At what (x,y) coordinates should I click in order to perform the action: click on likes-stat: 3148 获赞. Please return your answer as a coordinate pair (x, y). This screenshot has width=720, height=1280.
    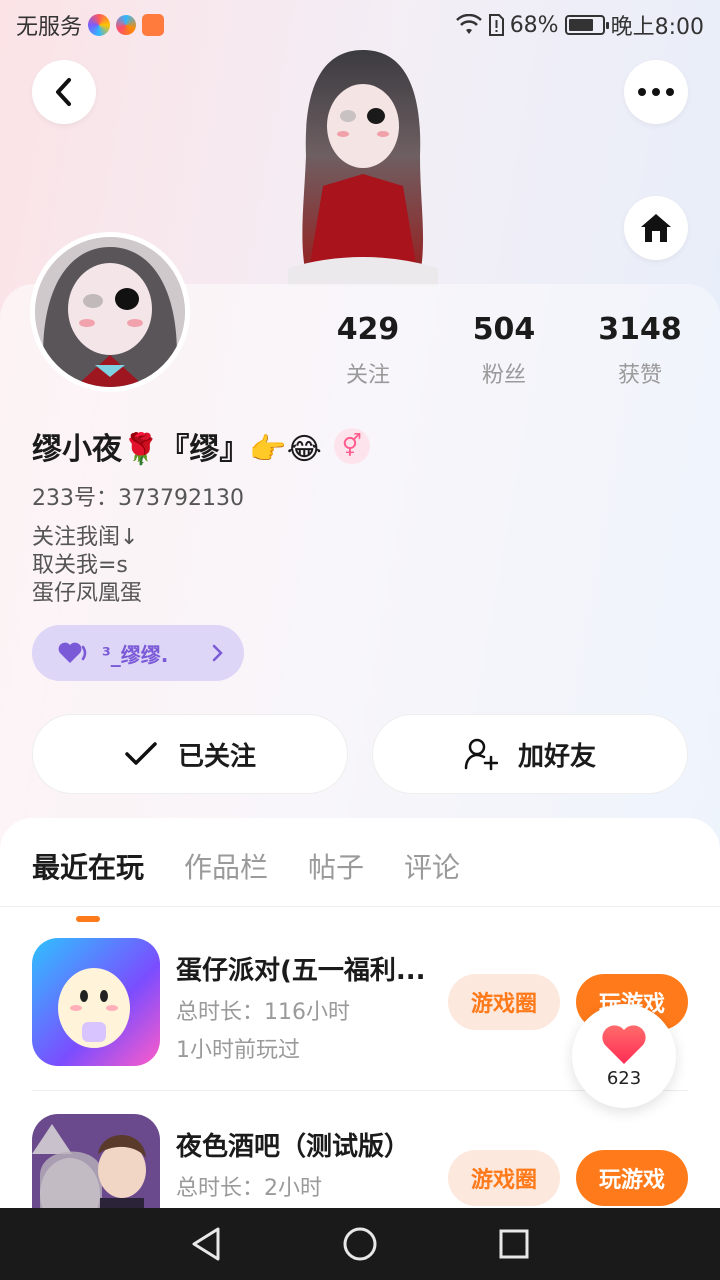
    Looking at the image, I should click on (640, 350).